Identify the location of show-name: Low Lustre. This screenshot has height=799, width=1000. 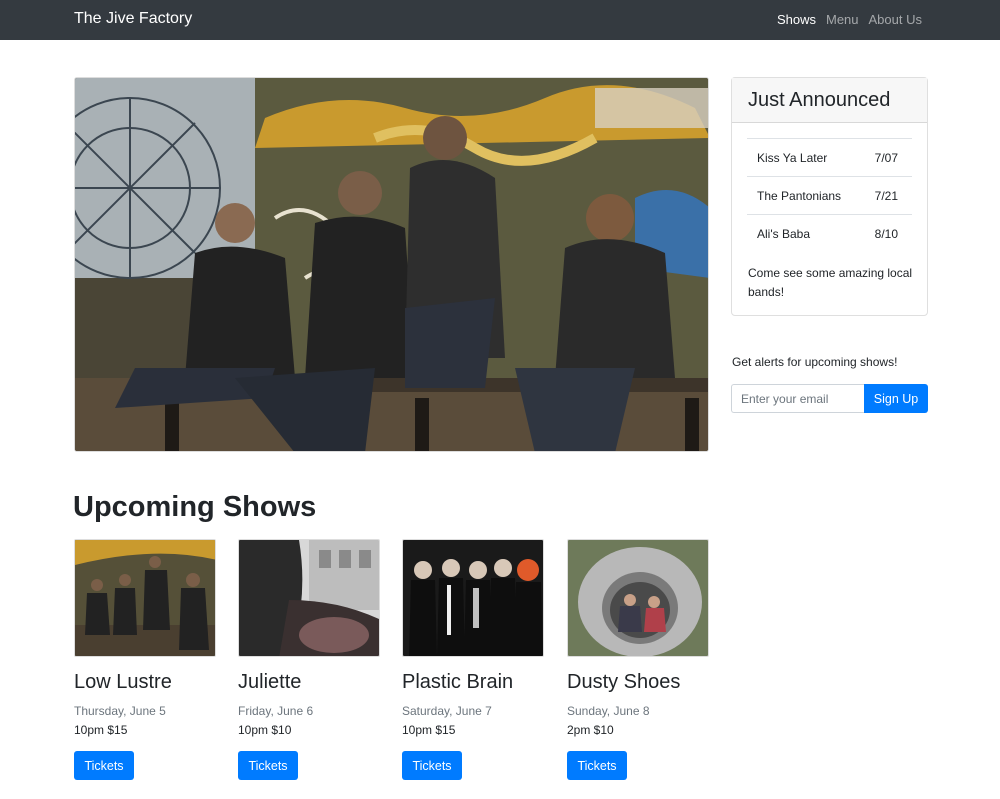
(123, 682).